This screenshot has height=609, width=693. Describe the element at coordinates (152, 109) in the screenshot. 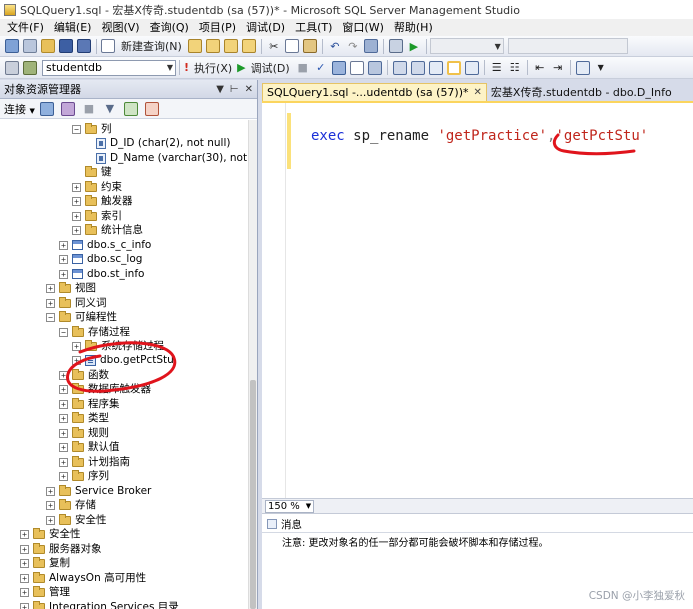

I see `activity-icon` at that location.